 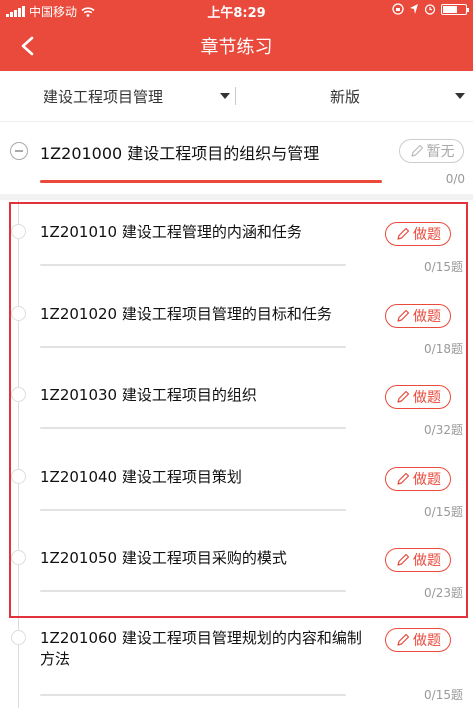 What do you see at coordinates (455, 9) in the screenshot?
I see `battery-icon` at bounding box center [455, 9].